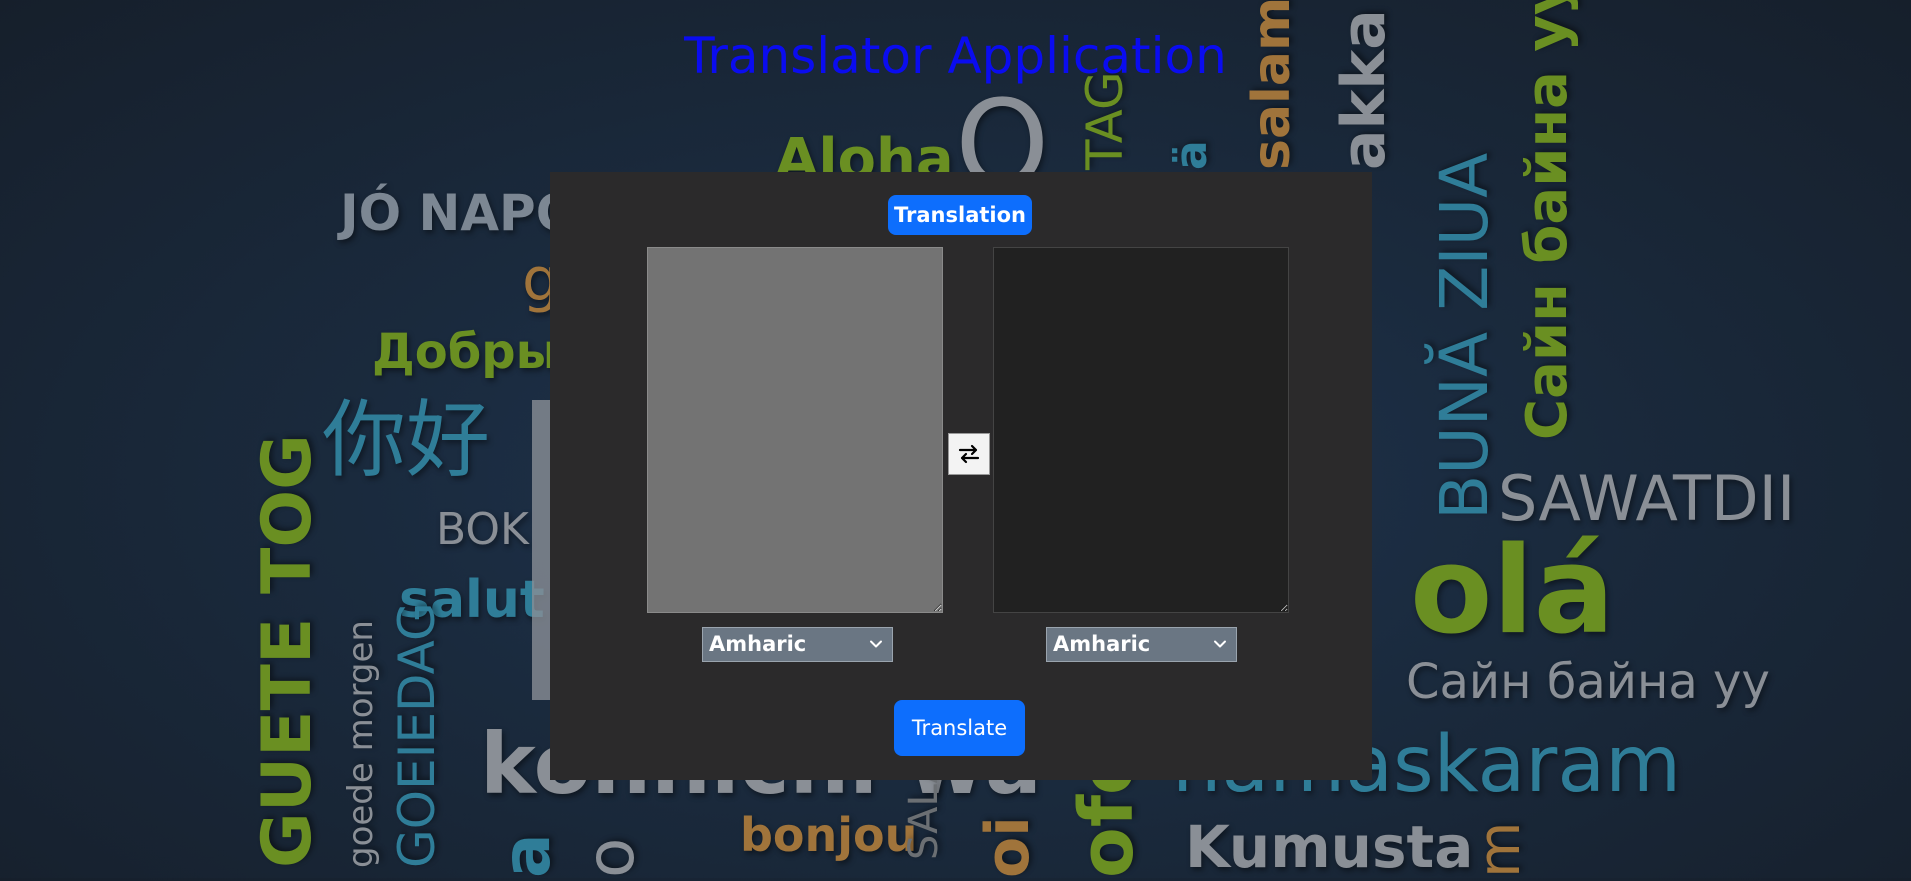 Image resolution: width=1911 pixels, height=881 pixels. Describe the element at coordinates (758, 644) in the screenshot. I see `source-language-value: Amharic` at that location.